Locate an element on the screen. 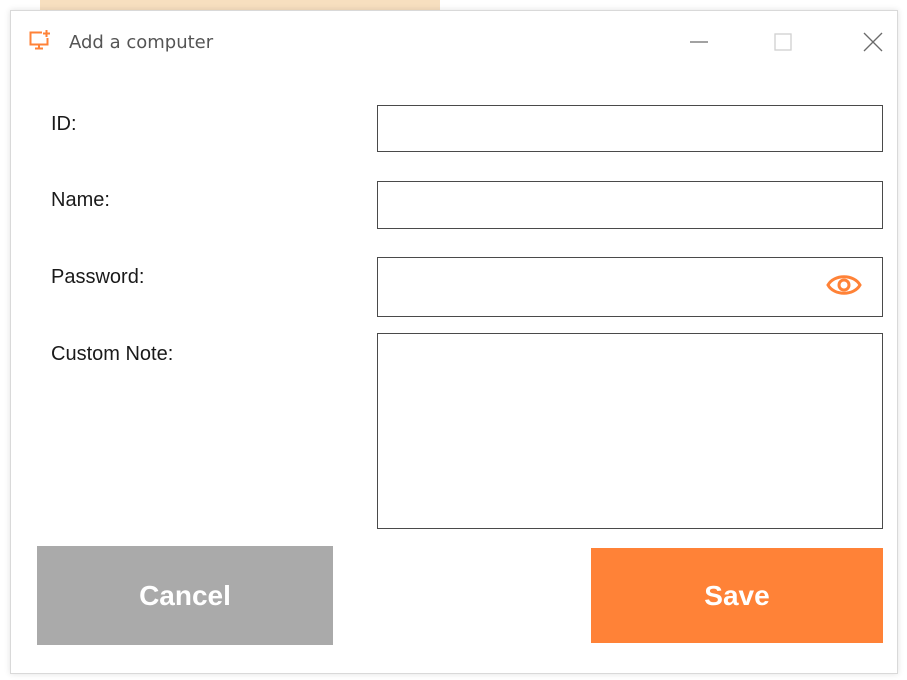 The image size is (907, 680). show-password-eye-icon is located at coordinates (844, 285).